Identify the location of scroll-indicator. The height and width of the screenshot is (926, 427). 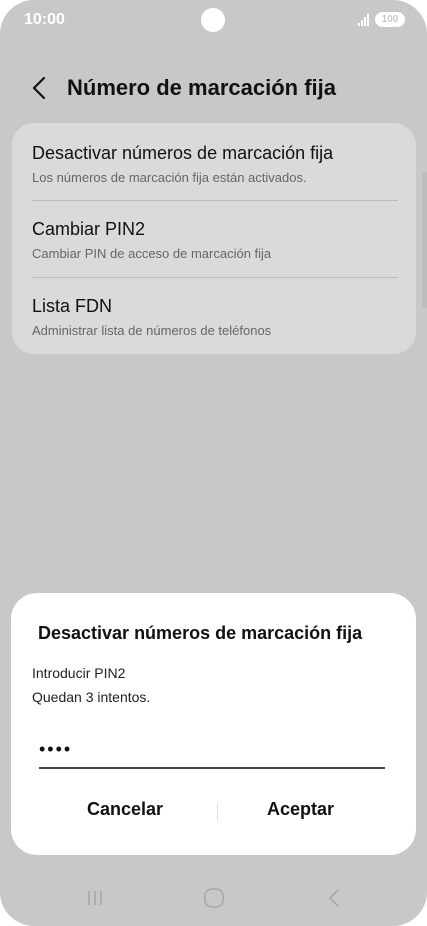
(424, 240).